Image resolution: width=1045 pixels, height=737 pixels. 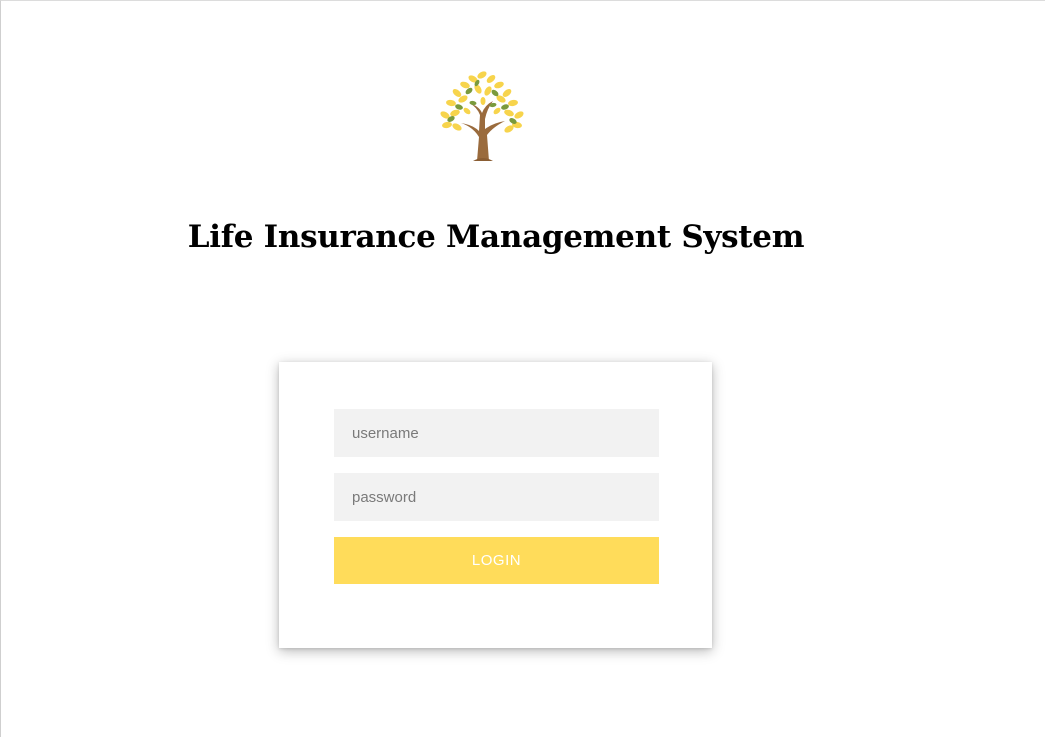 I want to click on password-input, so click(x=496, y=497).